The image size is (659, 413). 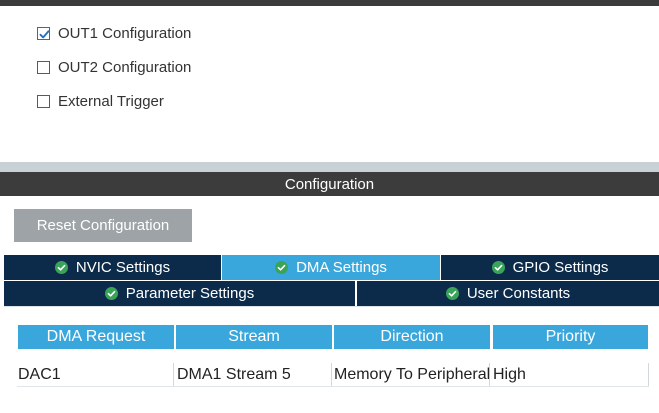 What do you see at coordinates (518, 293) in the screenshot?
I see `tab-user-constants-label: User Constants` at bounding box center [518, 293].